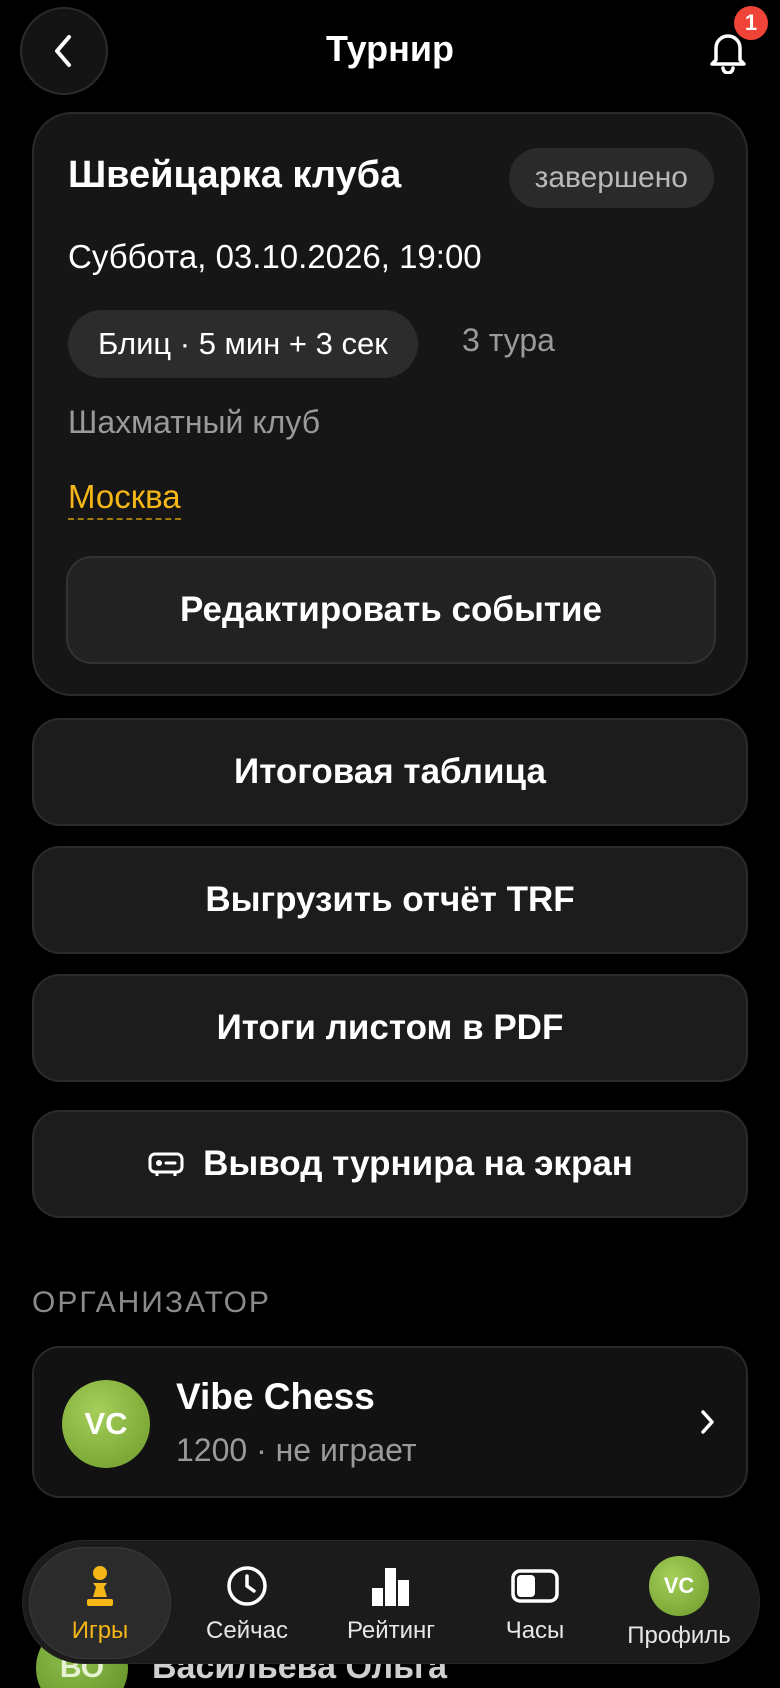  What do you see at coordinates (106, 1424) in the screenshot?
I see `organizer-avatar: VC` at bounding box center [106, 1424].